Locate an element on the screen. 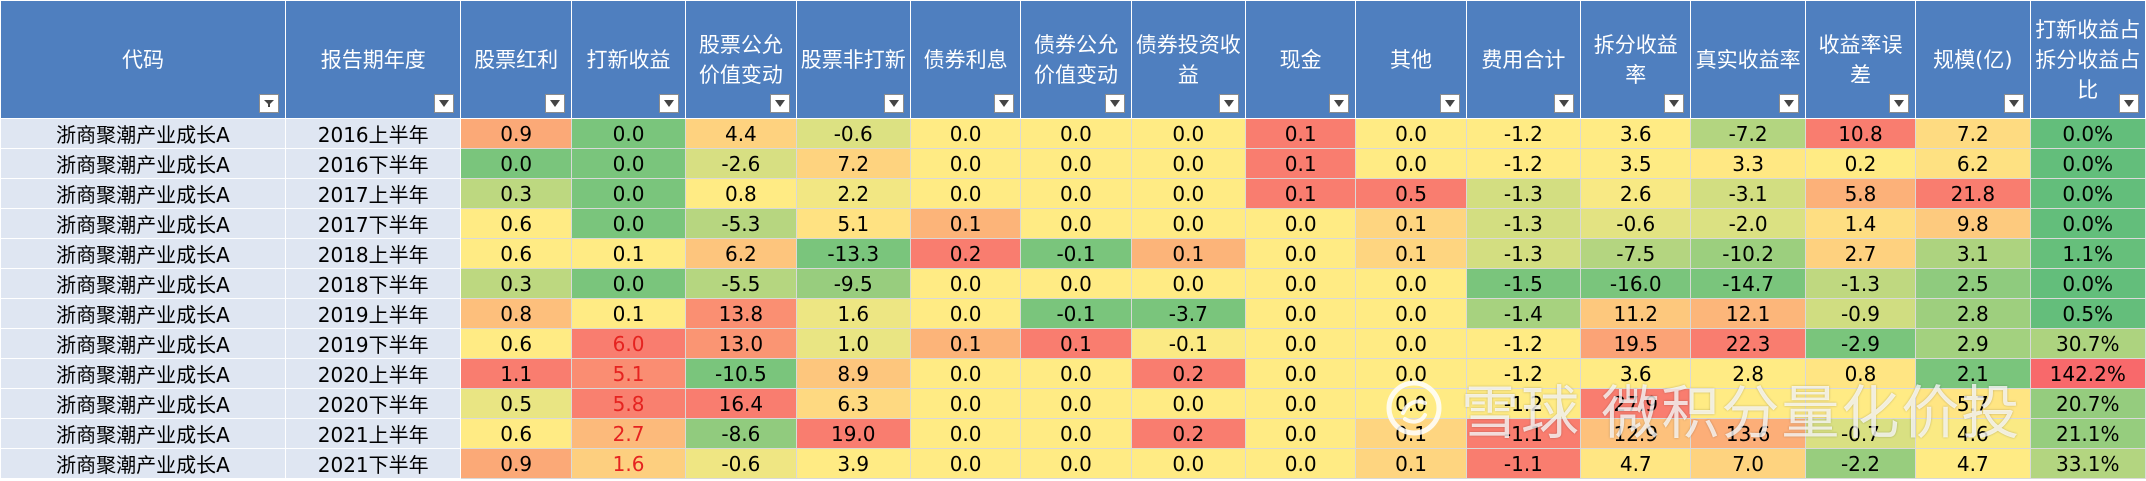  cell-total-fees: -1.1 is located at coordinates (1523, 433).